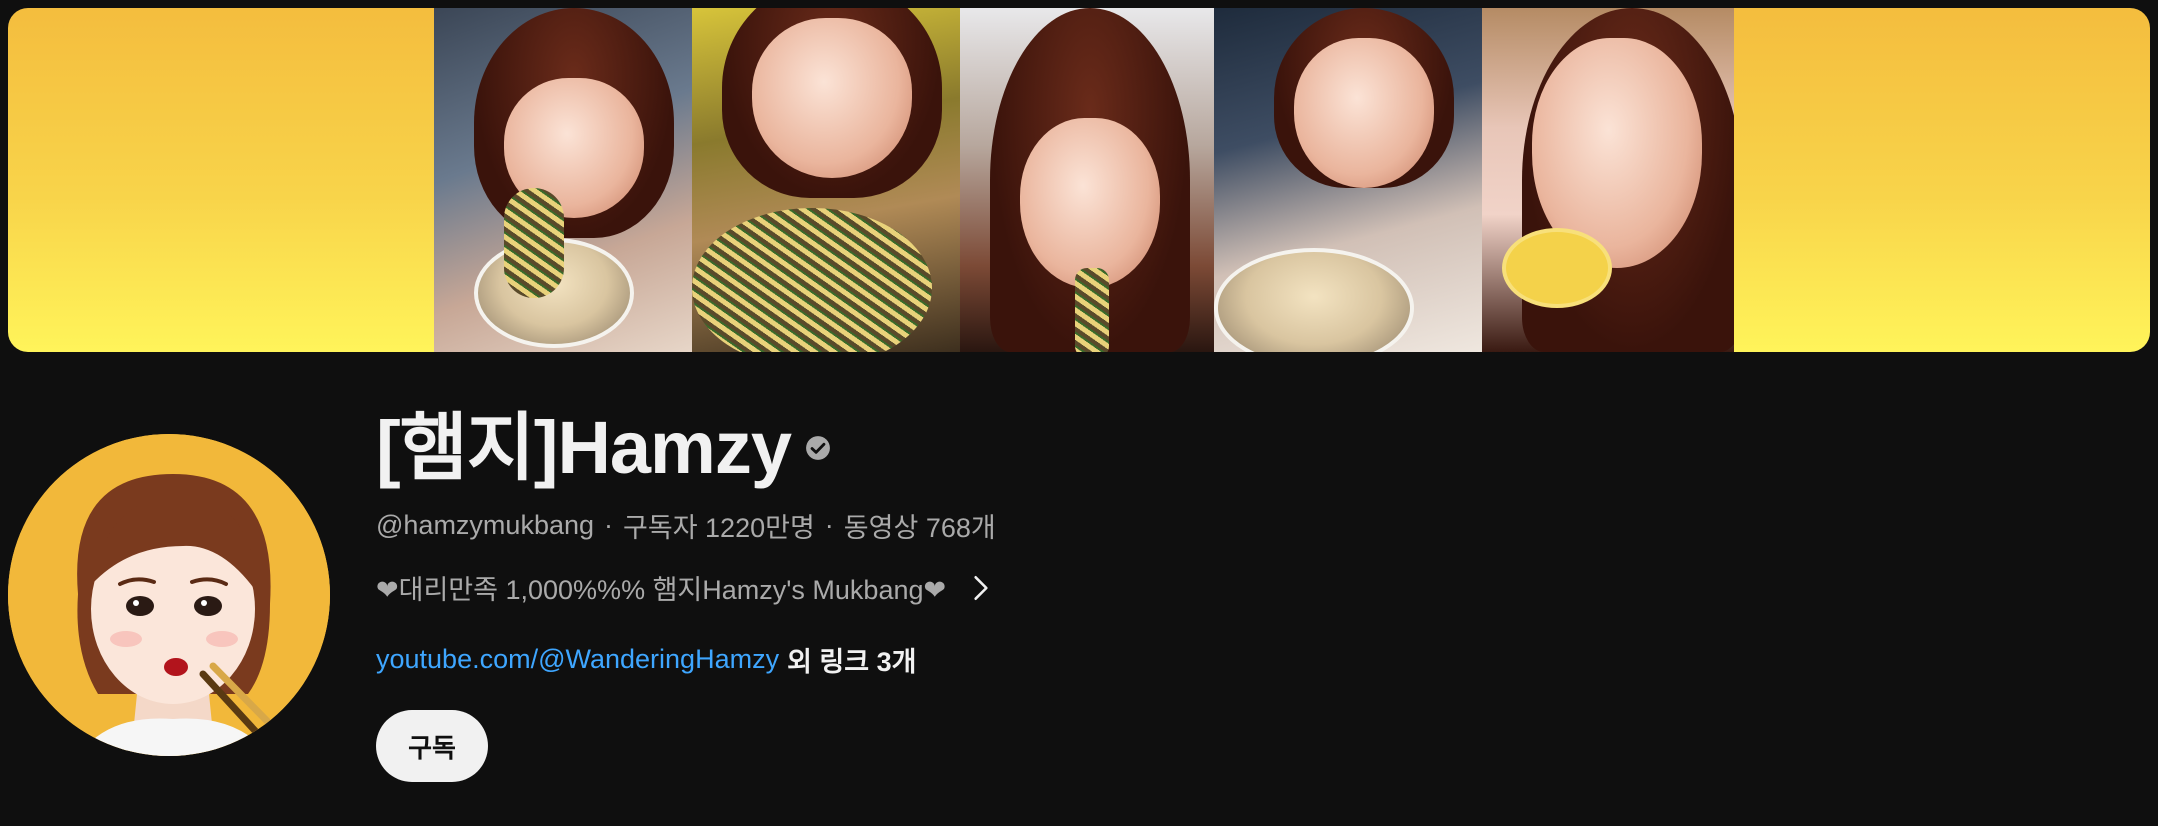  I want to click on chevron-right-icon, so click(981, 588).